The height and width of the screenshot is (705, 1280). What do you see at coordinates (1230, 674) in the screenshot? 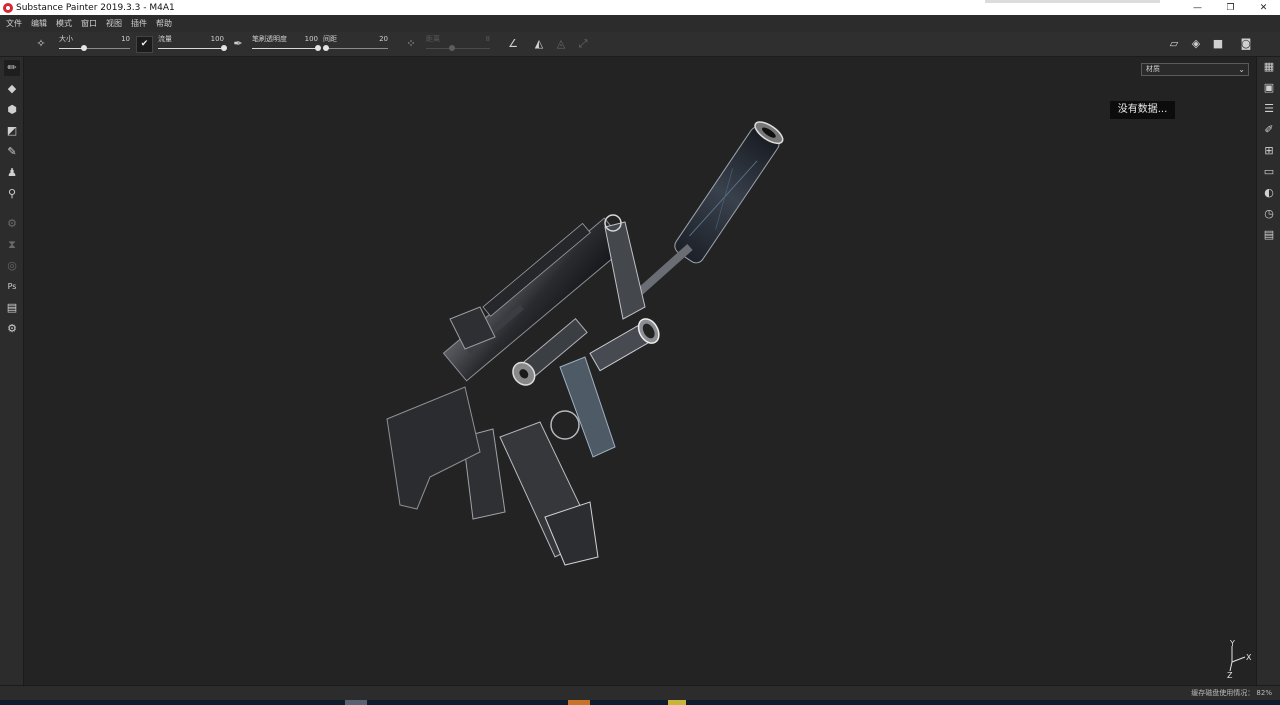
I see `axis-z-label: Z` at bounding box center [1230, 674].